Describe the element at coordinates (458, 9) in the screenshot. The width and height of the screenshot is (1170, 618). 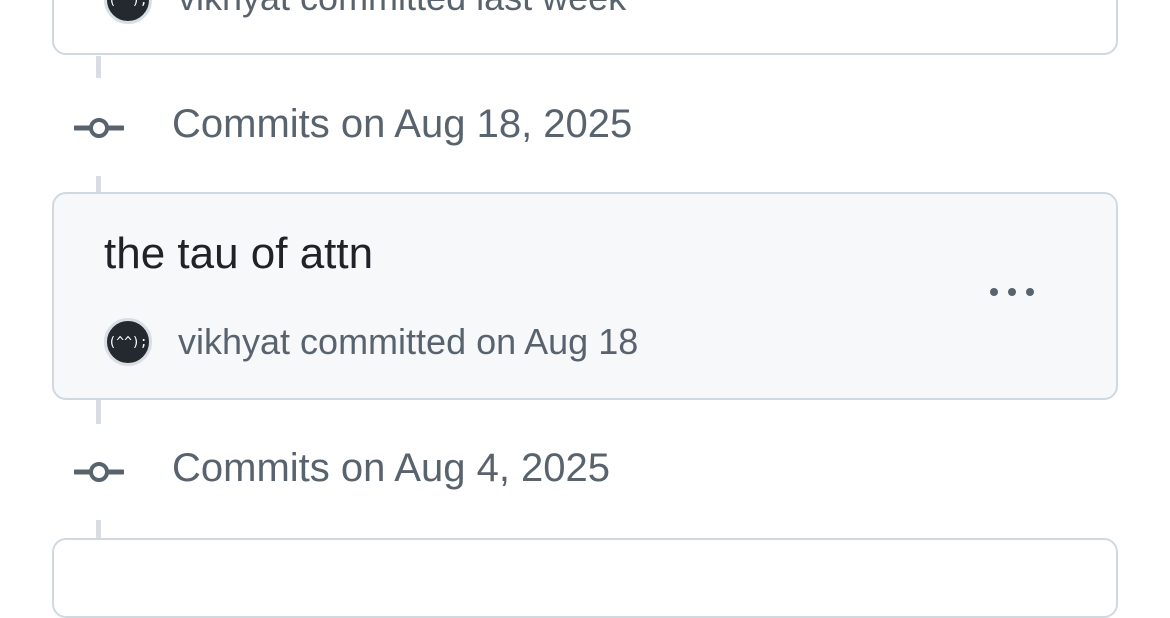
I see `commit-meta-text: committed last week` at that location.